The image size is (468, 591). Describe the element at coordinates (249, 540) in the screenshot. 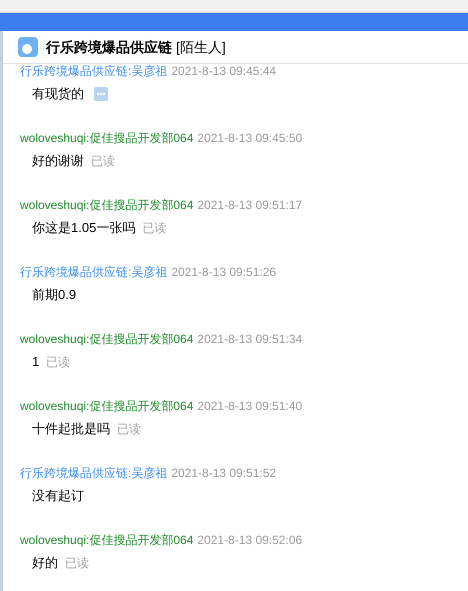

I see `message-time: 2021-8-13 09:52:06` at that location.